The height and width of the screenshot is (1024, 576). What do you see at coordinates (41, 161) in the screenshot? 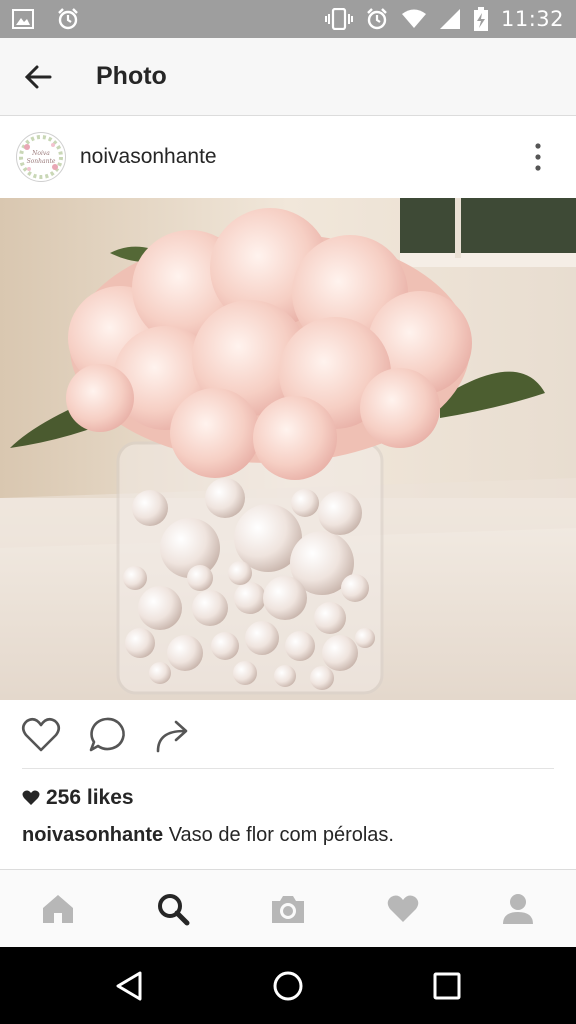
I see `svg-text: Sonhante` at bounding box center [41, 161].